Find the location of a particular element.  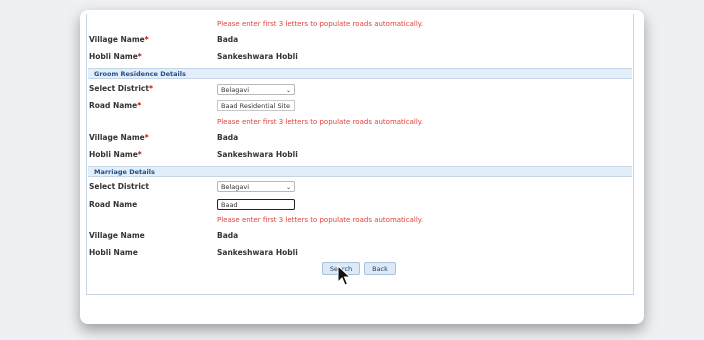

marriage-district-selected: Belagavi is located at coordinates (235, 187).